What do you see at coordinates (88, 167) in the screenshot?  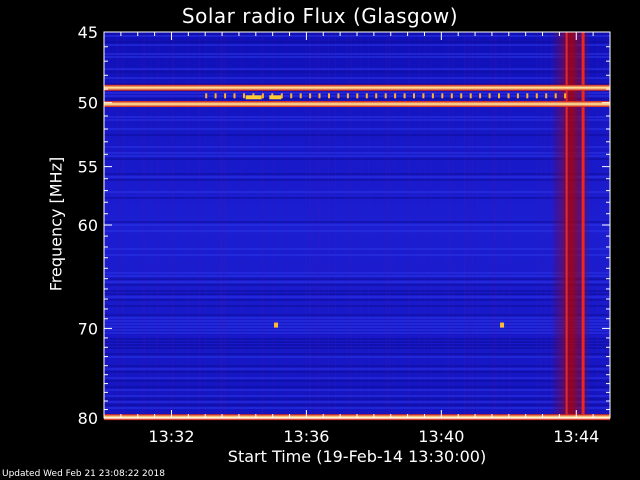 I see `y-tick-label: 55` at bounding box center [88, 167].